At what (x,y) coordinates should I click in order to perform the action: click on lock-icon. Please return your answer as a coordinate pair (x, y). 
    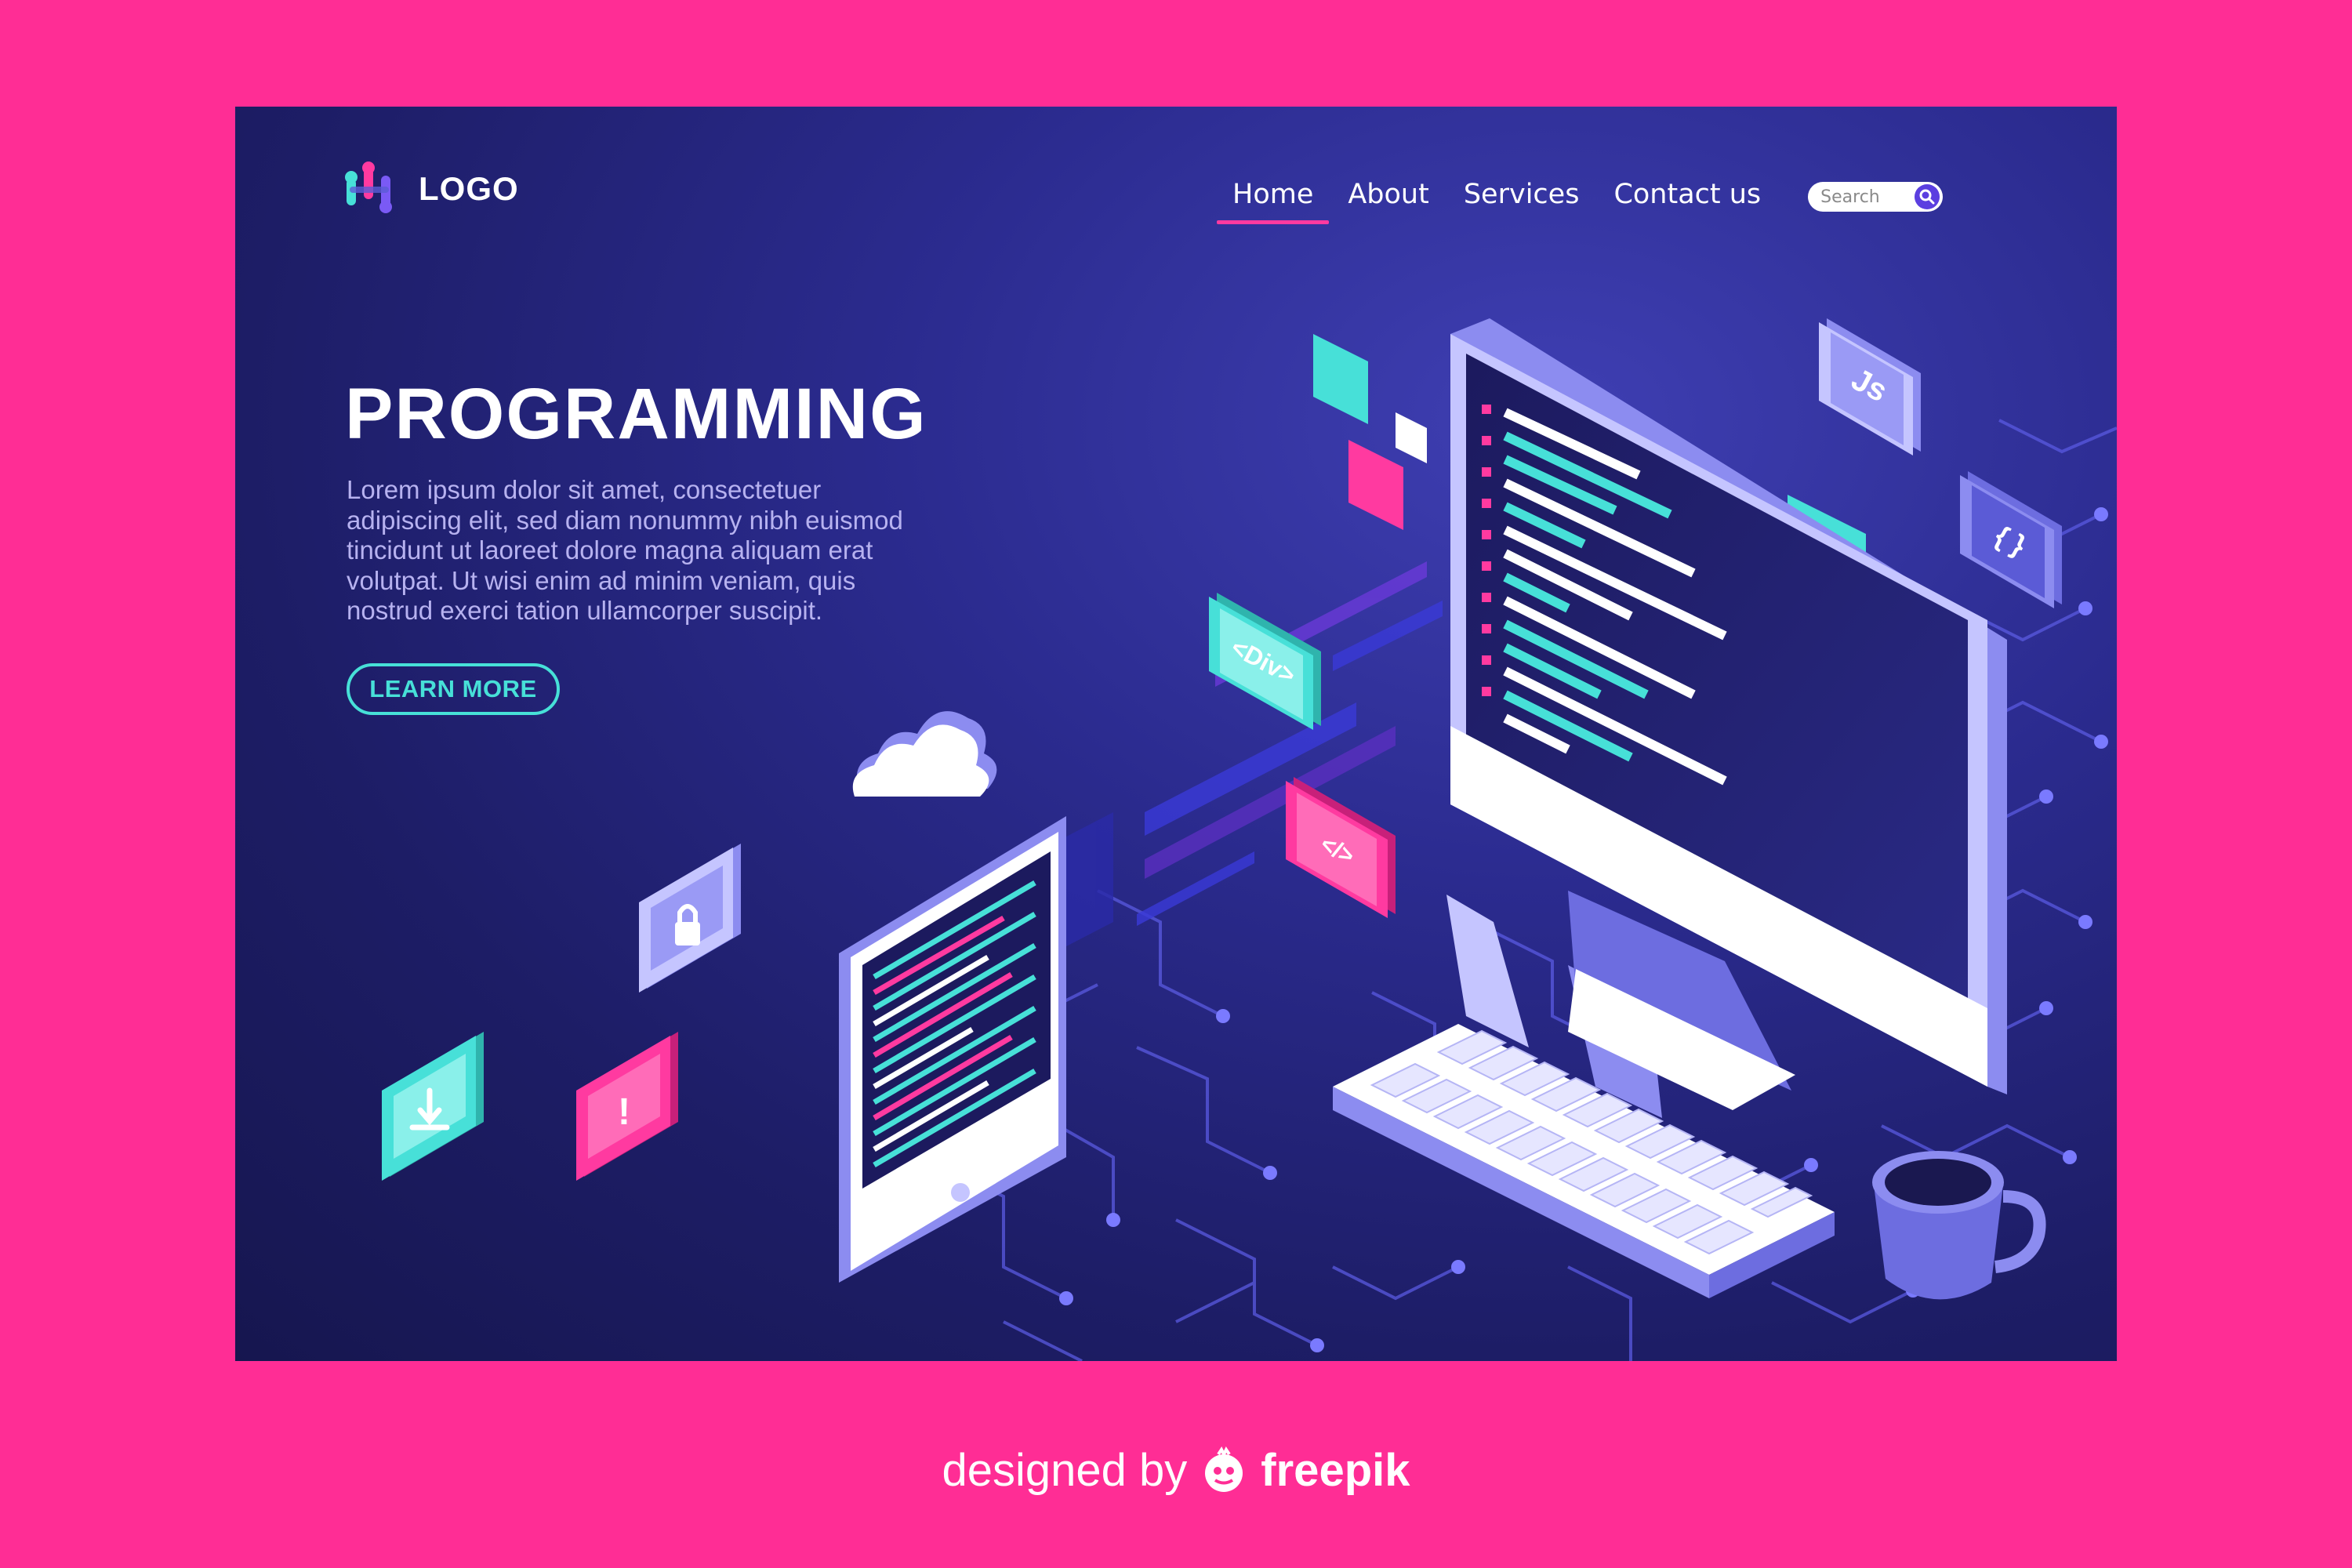
    Looking at the image, I should click on (690, 918).